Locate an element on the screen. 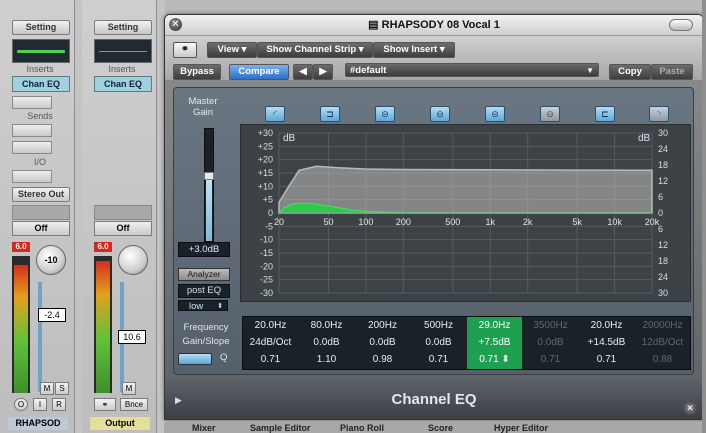 The width and height of the screenshot is (706, 433). paste-button: Paste is located at coordinates (672, 72).